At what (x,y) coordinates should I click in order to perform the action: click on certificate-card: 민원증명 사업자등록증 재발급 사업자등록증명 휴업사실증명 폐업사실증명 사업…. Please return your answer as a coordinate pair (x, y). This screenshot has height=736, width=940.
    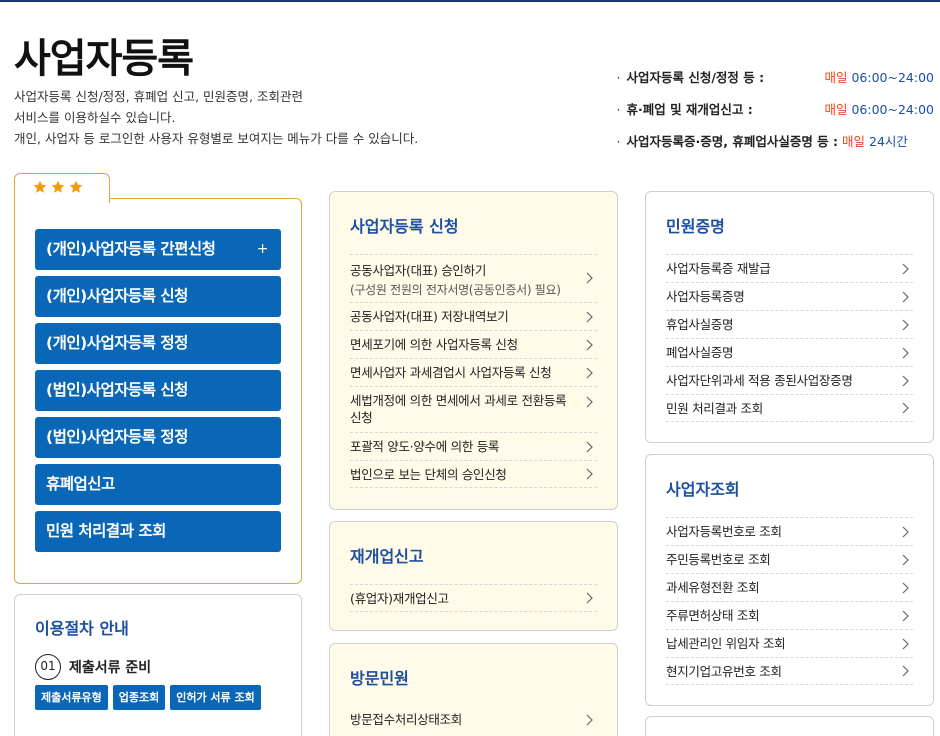
    Looking at the image, I should click on (789, 317).